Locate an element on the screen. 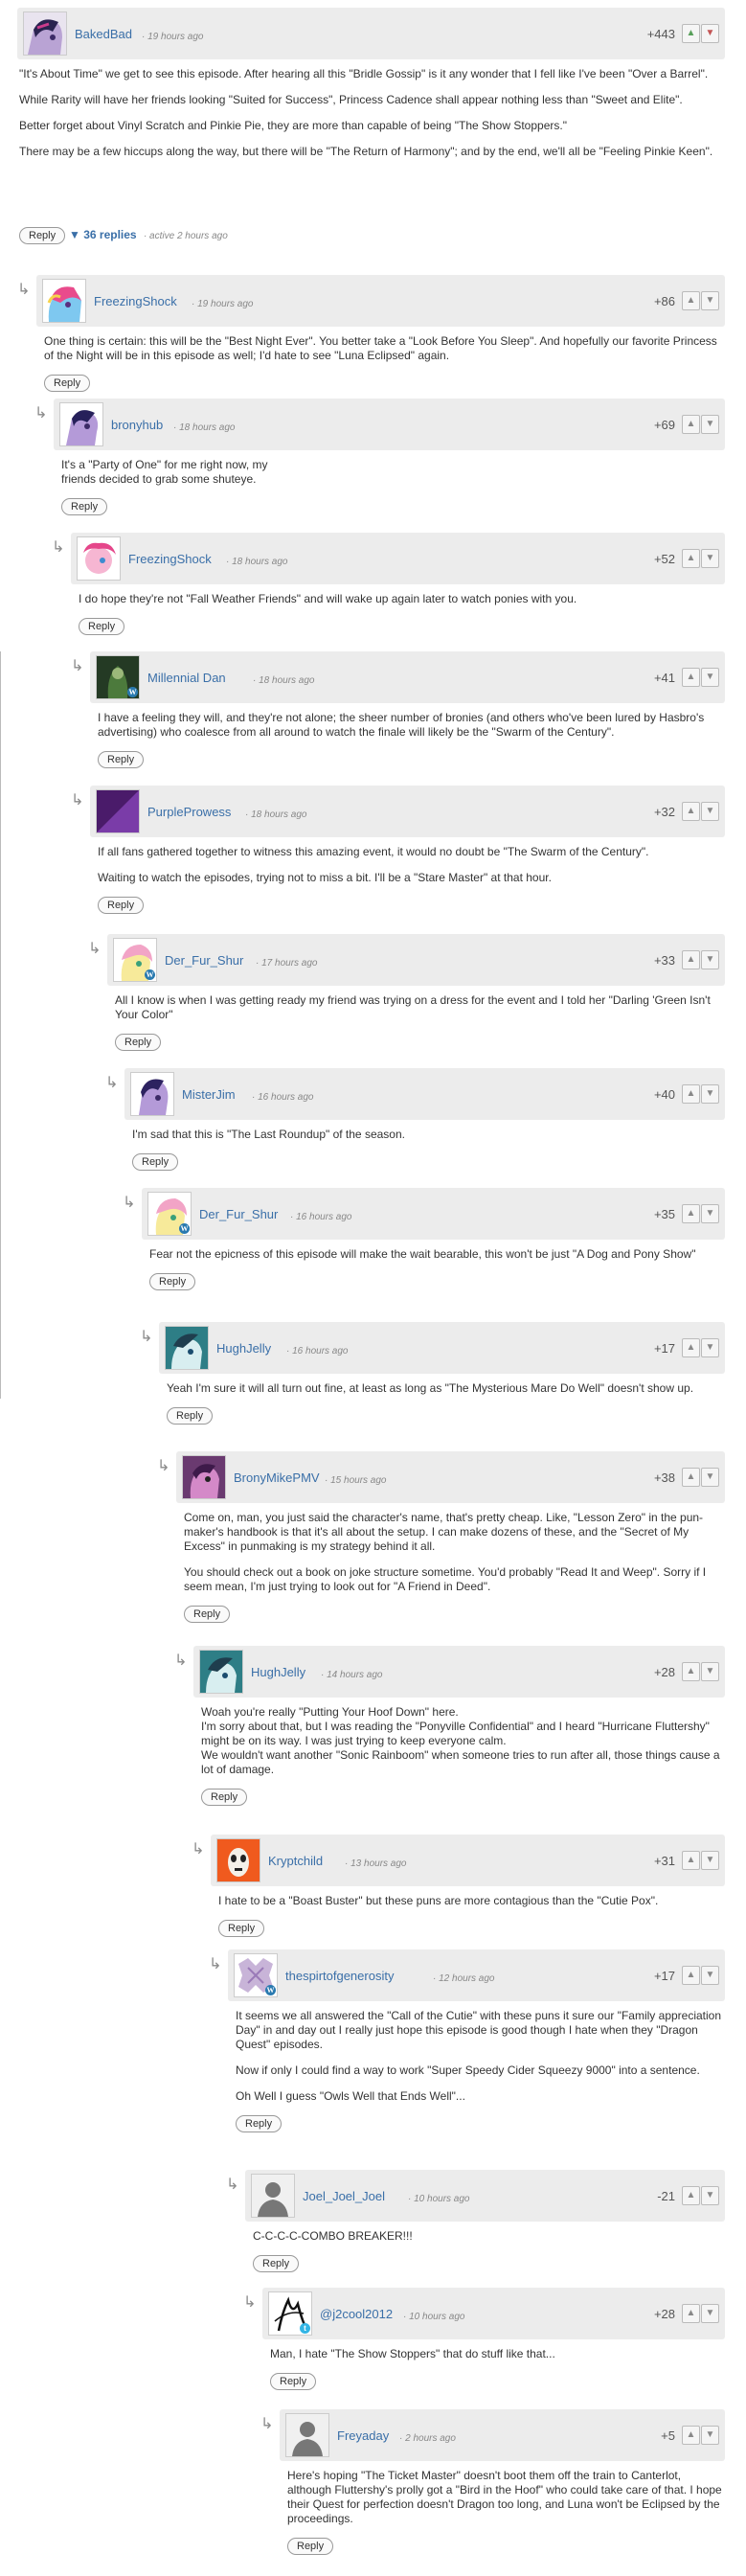  author-name: PurpleProwess is located at coordinates (189, 812).